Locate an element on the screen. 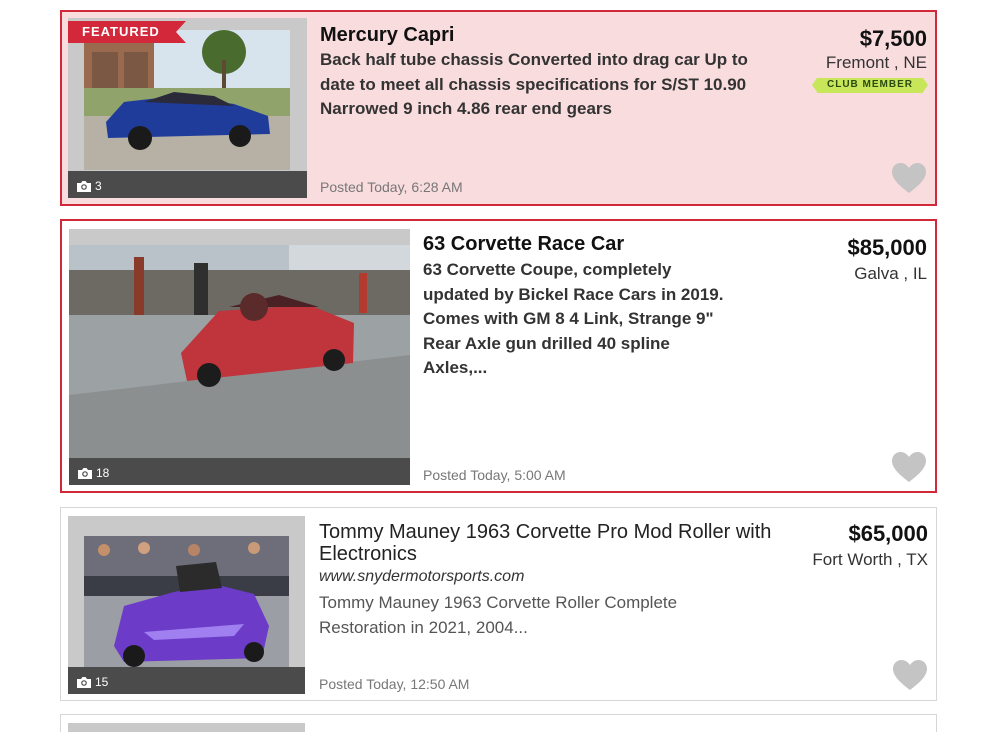 This screenshot has width=1000, height=732. listing-title: Mercury Capri is located at coordinates (387, 35).